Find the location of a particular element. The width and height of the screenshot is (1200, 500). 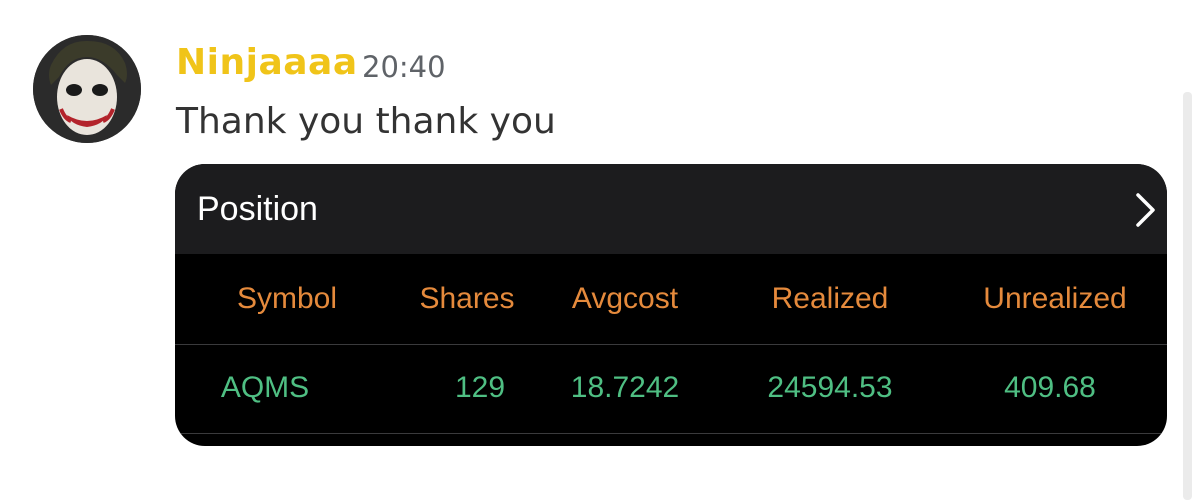

column-header-shares: Shares is located at coordinates (467, 298).